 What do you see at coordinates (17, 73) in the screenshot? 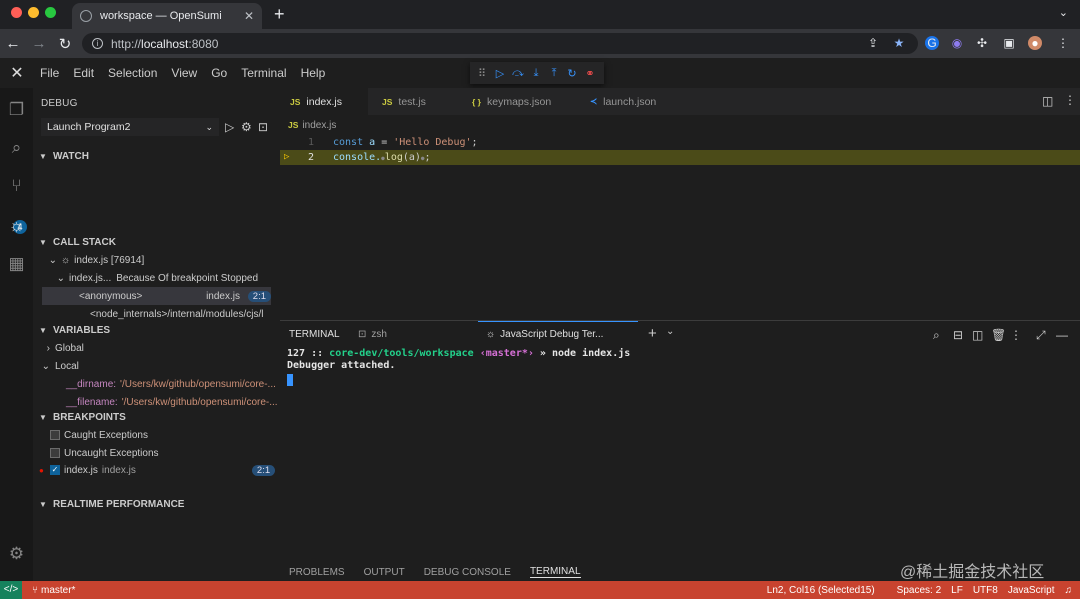
I see `opensumi-logo-icon: ✕` at bounding box center [17, 73].